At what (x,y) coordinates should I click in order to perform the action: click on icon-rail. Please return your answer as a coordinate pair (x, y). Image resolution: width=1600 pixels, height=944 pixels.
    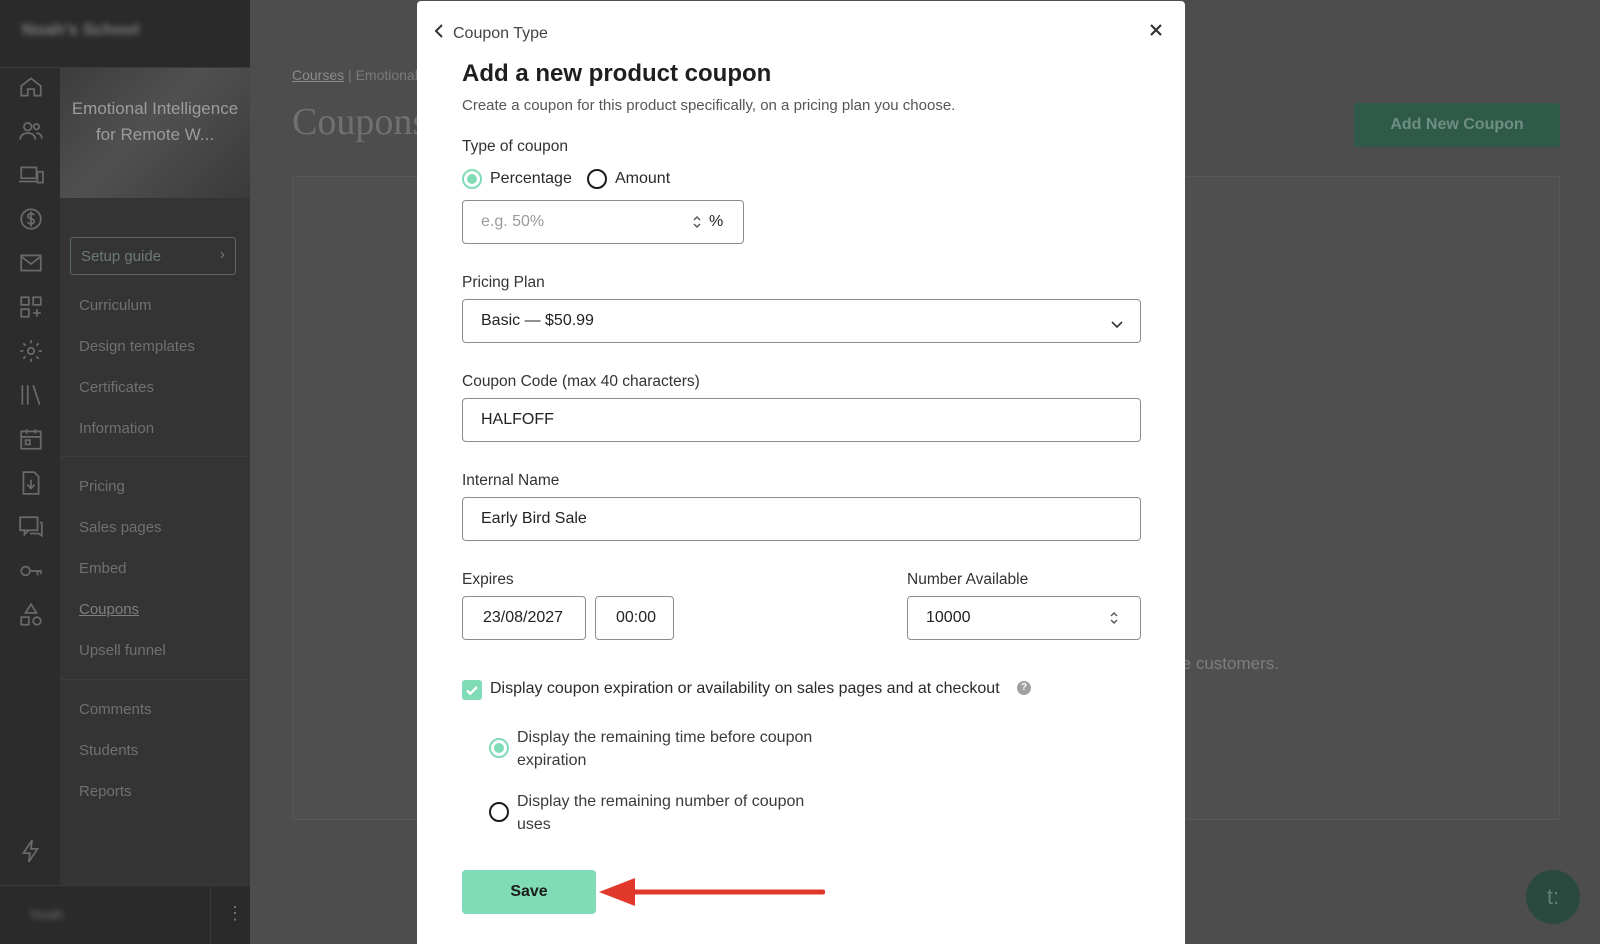
    Looking at the image, I should click on (30, 472).